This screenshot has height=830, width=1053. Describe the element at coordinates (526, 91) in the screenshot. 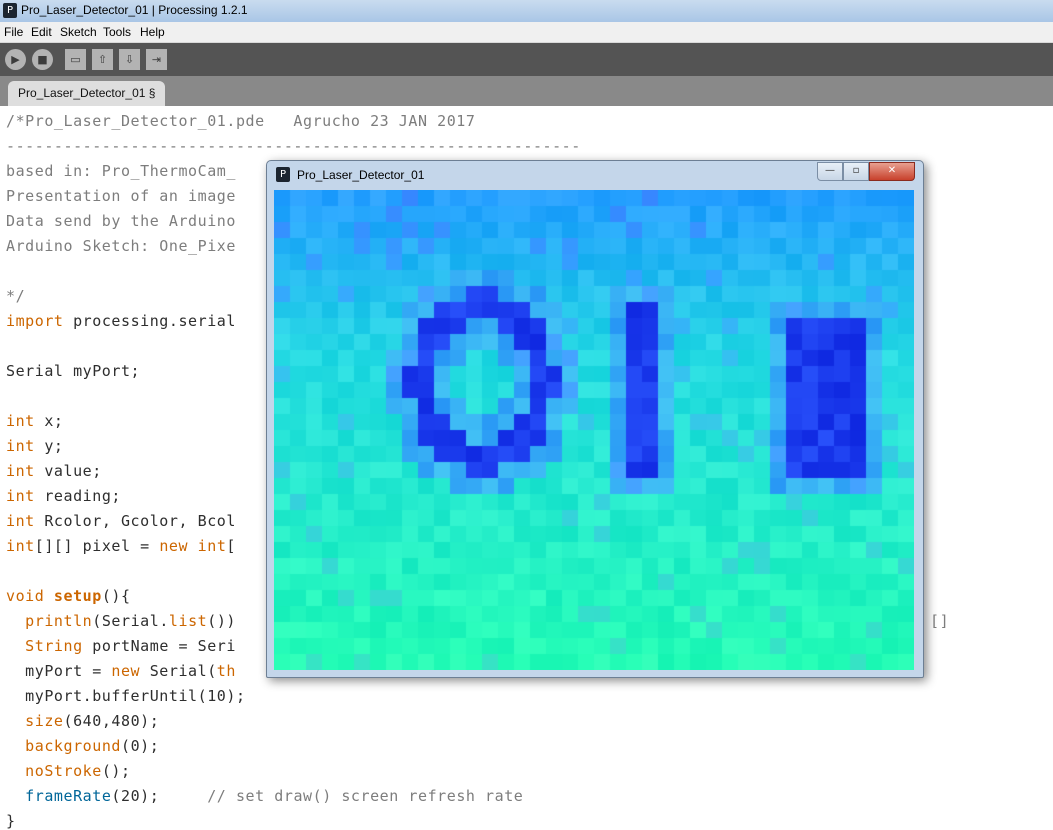

I see `tab-bar: Pro_Laser_Detector_01 §` at that location.